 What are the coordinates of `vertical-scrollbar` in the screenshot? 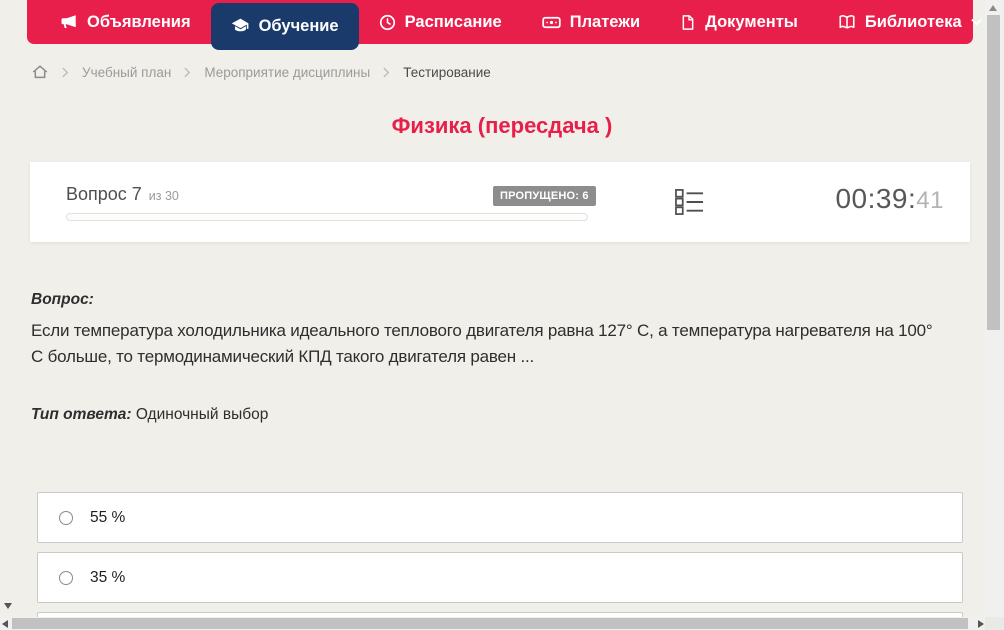 It's located at (993, 308).